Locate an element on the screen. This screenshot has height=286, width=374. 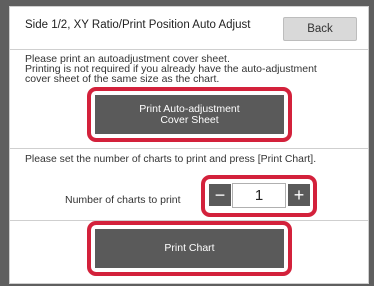
chart-count-input: 1 is located at coordinates (259, 195).